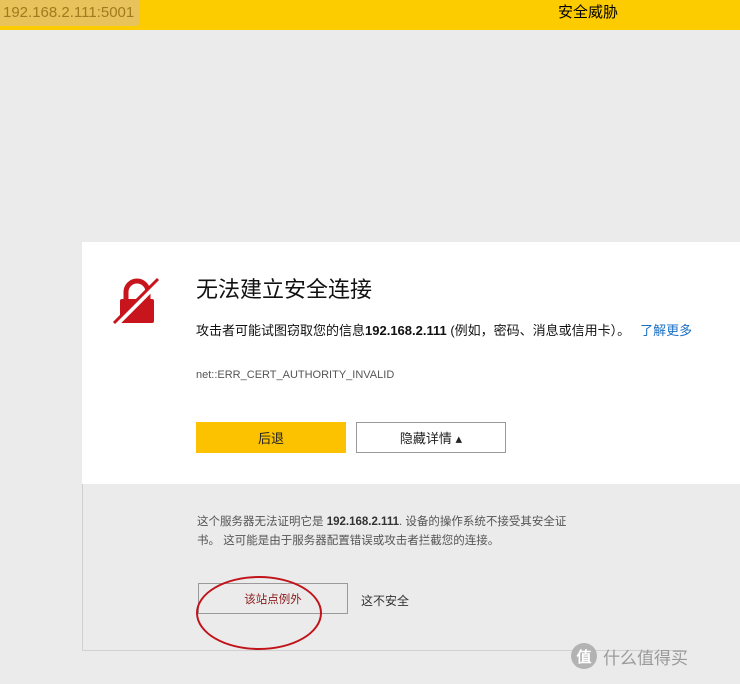 The image size is (740, 684). What do you see at coordinates (262, 522) in the screenshot?
I see `details-text: 这个服务器无法证明它是` at bounding box center [262, 522].